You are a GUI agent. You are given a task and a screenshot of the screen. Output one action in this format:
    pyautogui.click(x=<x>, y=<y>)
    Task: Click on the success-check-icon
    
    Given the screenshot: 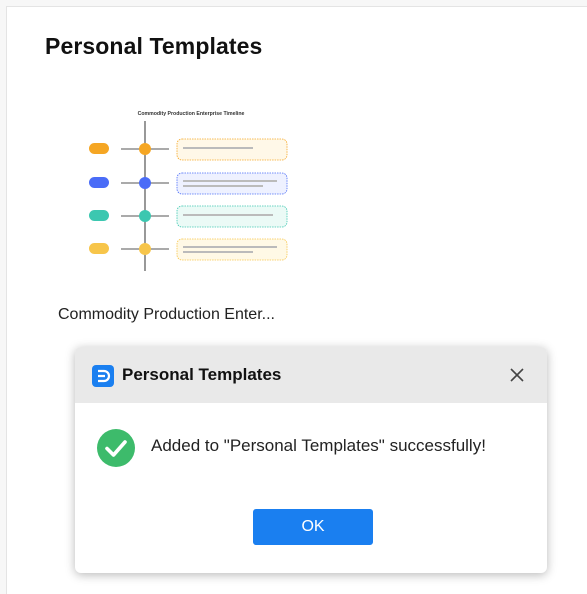 What is the action you would take?
    pyautogui.click(x=116, y=448)
    